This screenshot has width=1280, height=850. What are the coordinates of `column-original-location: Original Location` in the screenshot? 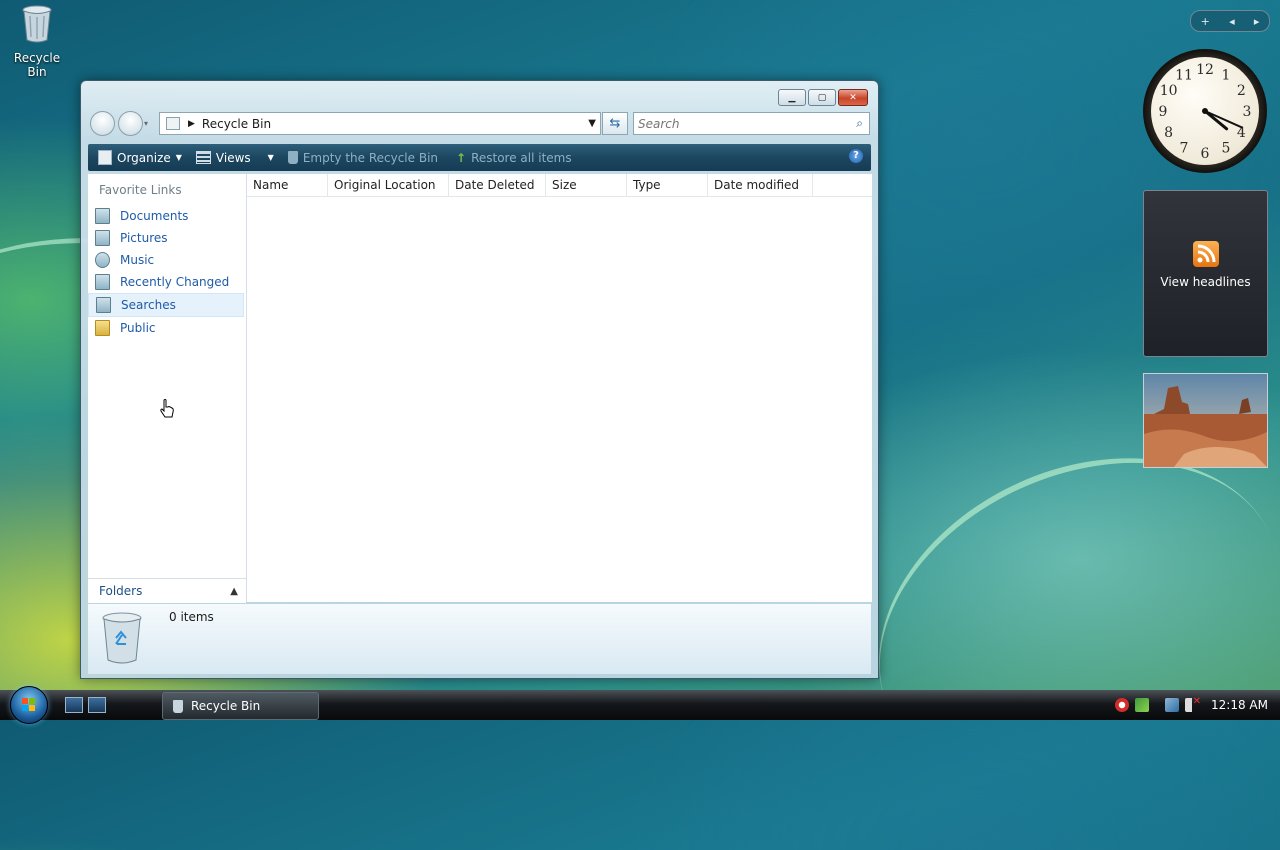 It's located at (388, 185).